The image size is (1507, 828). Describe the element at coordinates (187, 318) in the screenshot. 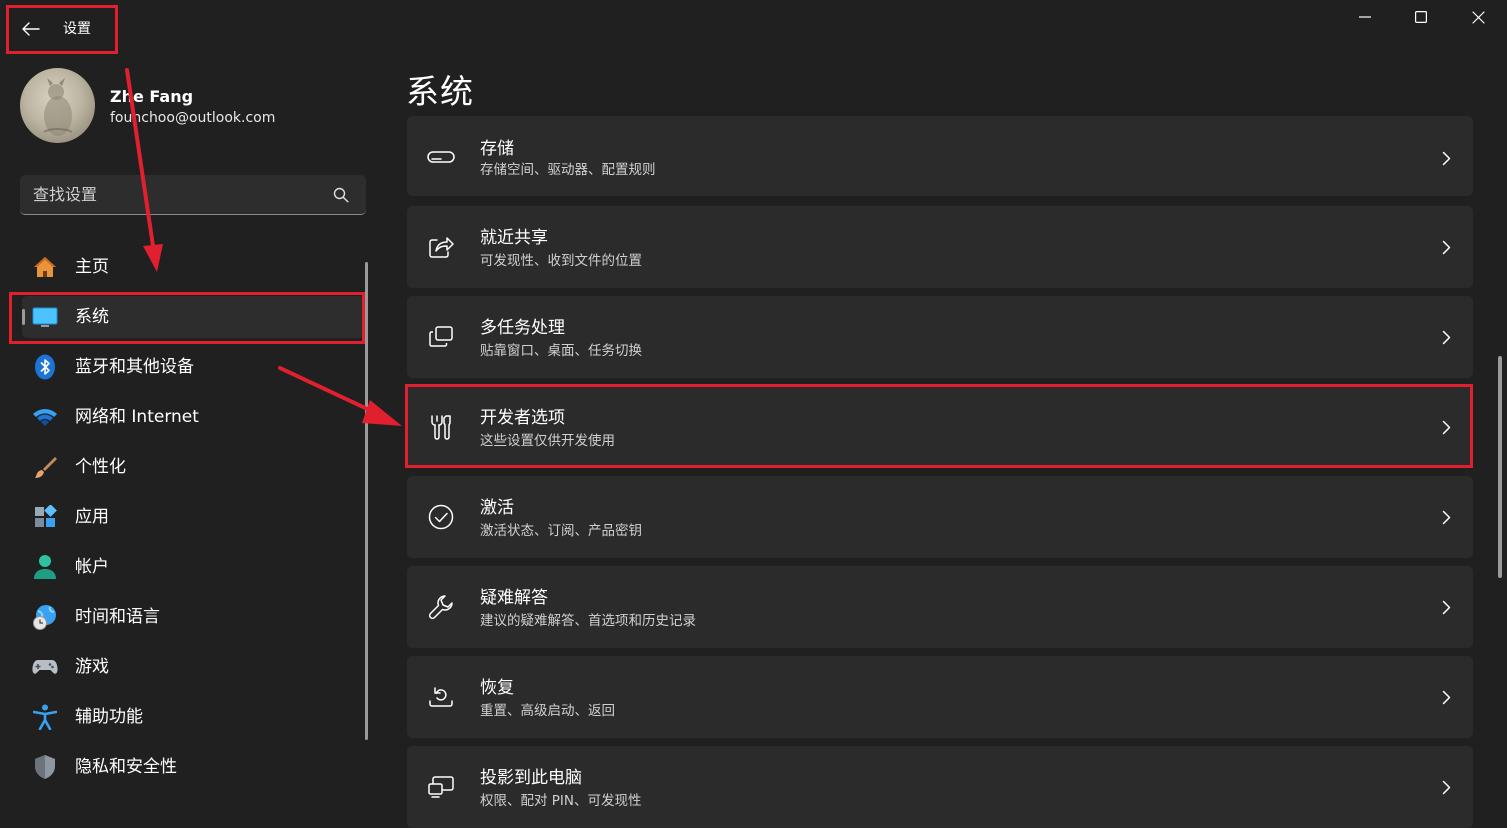

I see `annotation-box-system` at that location.